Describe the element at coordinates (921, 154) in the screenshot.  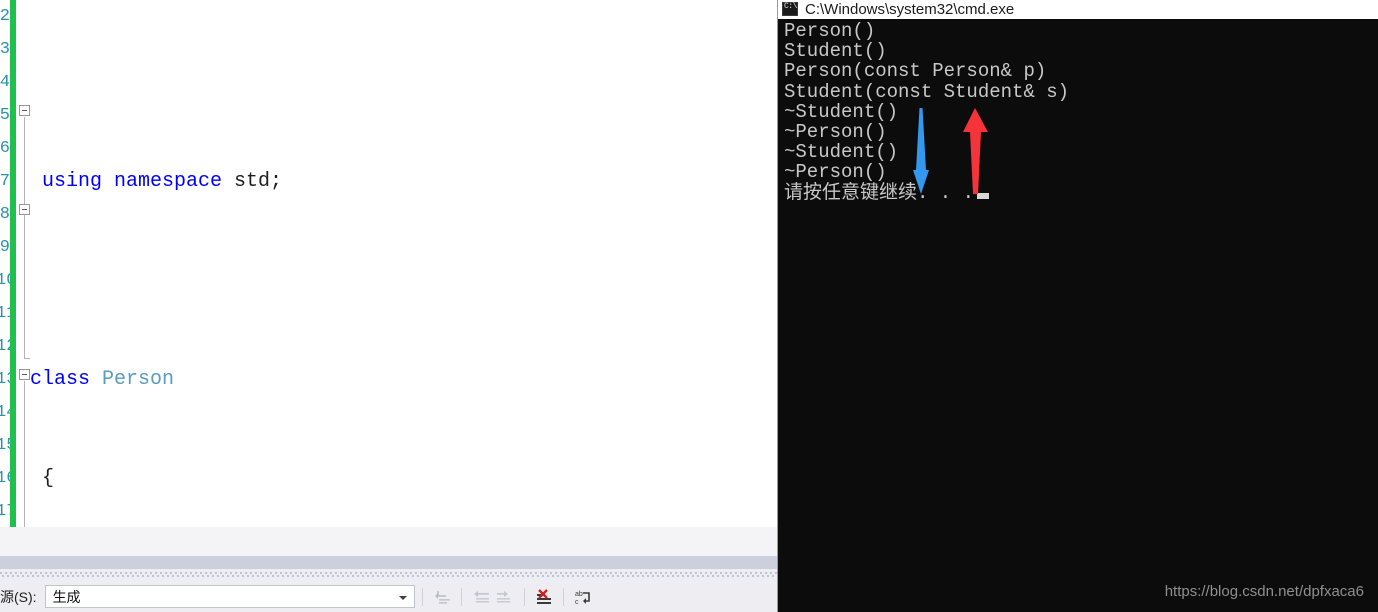
I see `blue-down-arrow` at that location.